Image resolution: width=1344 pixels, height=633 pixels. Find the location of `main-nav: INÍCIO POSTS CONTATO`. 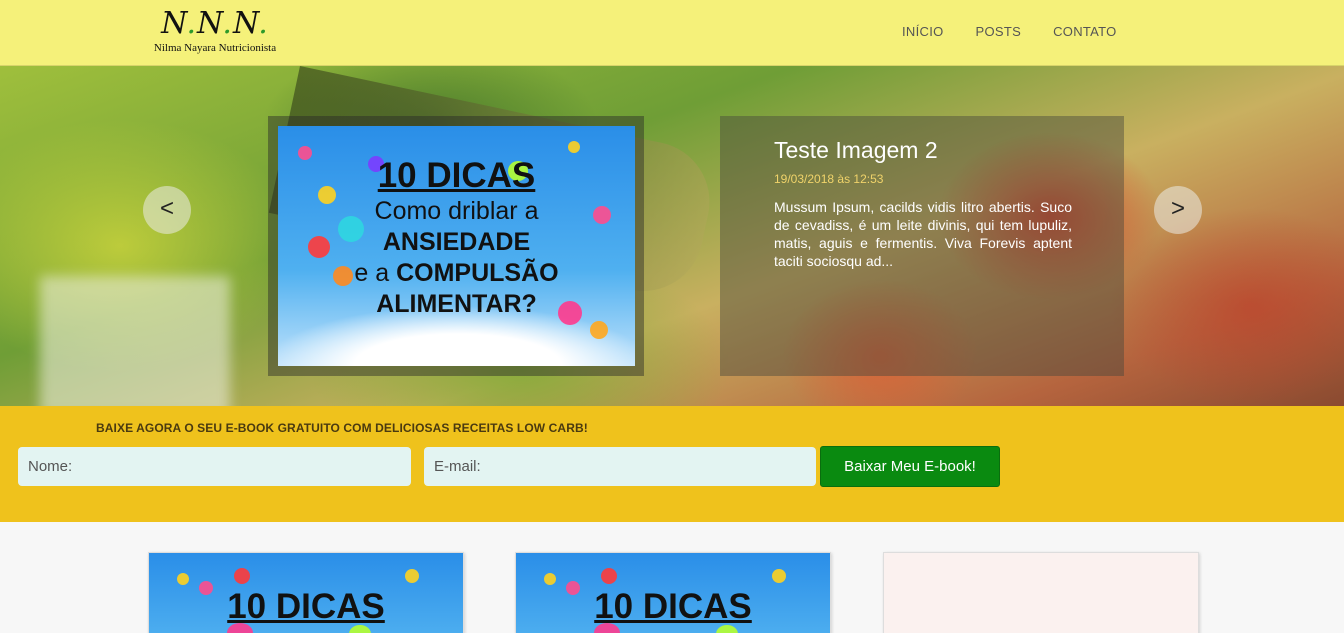

main-nav: INÍCIO POSTS CONTATO is located at coordinates (1009, 31).